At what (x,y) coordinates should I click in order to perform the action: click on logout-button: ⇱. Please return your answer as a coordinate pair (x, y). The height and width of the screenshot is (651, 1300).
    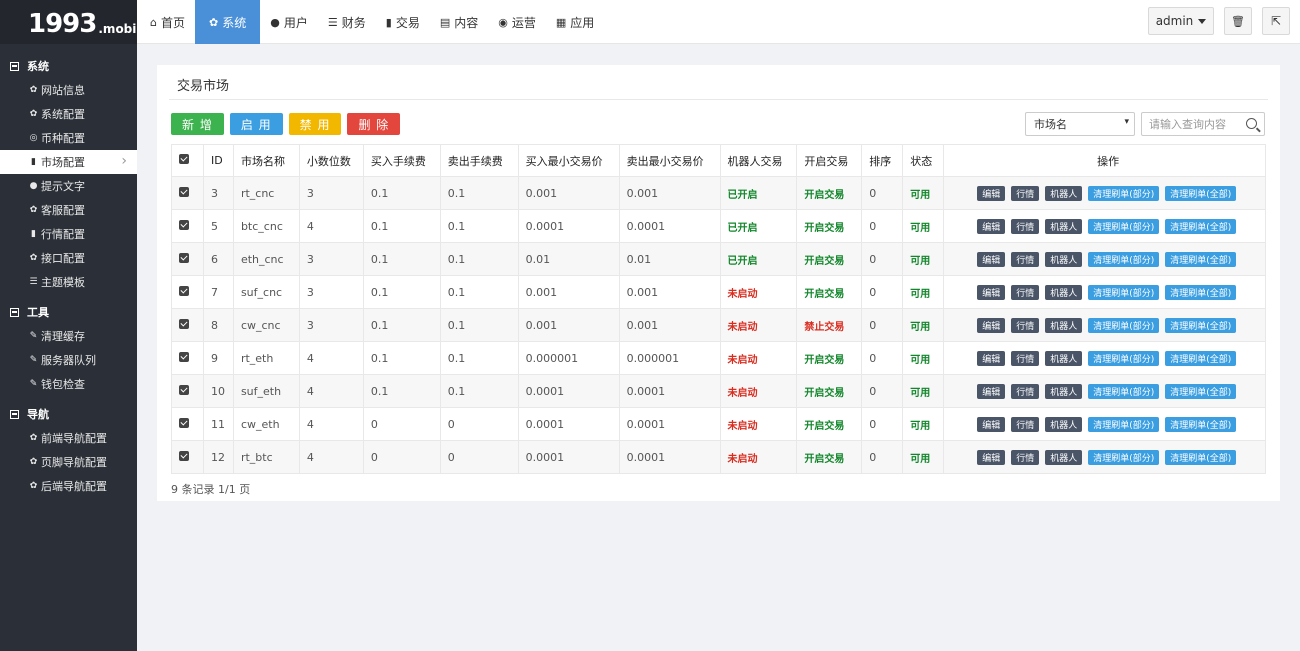
    Looking at the image, I should click on (1276, 21).